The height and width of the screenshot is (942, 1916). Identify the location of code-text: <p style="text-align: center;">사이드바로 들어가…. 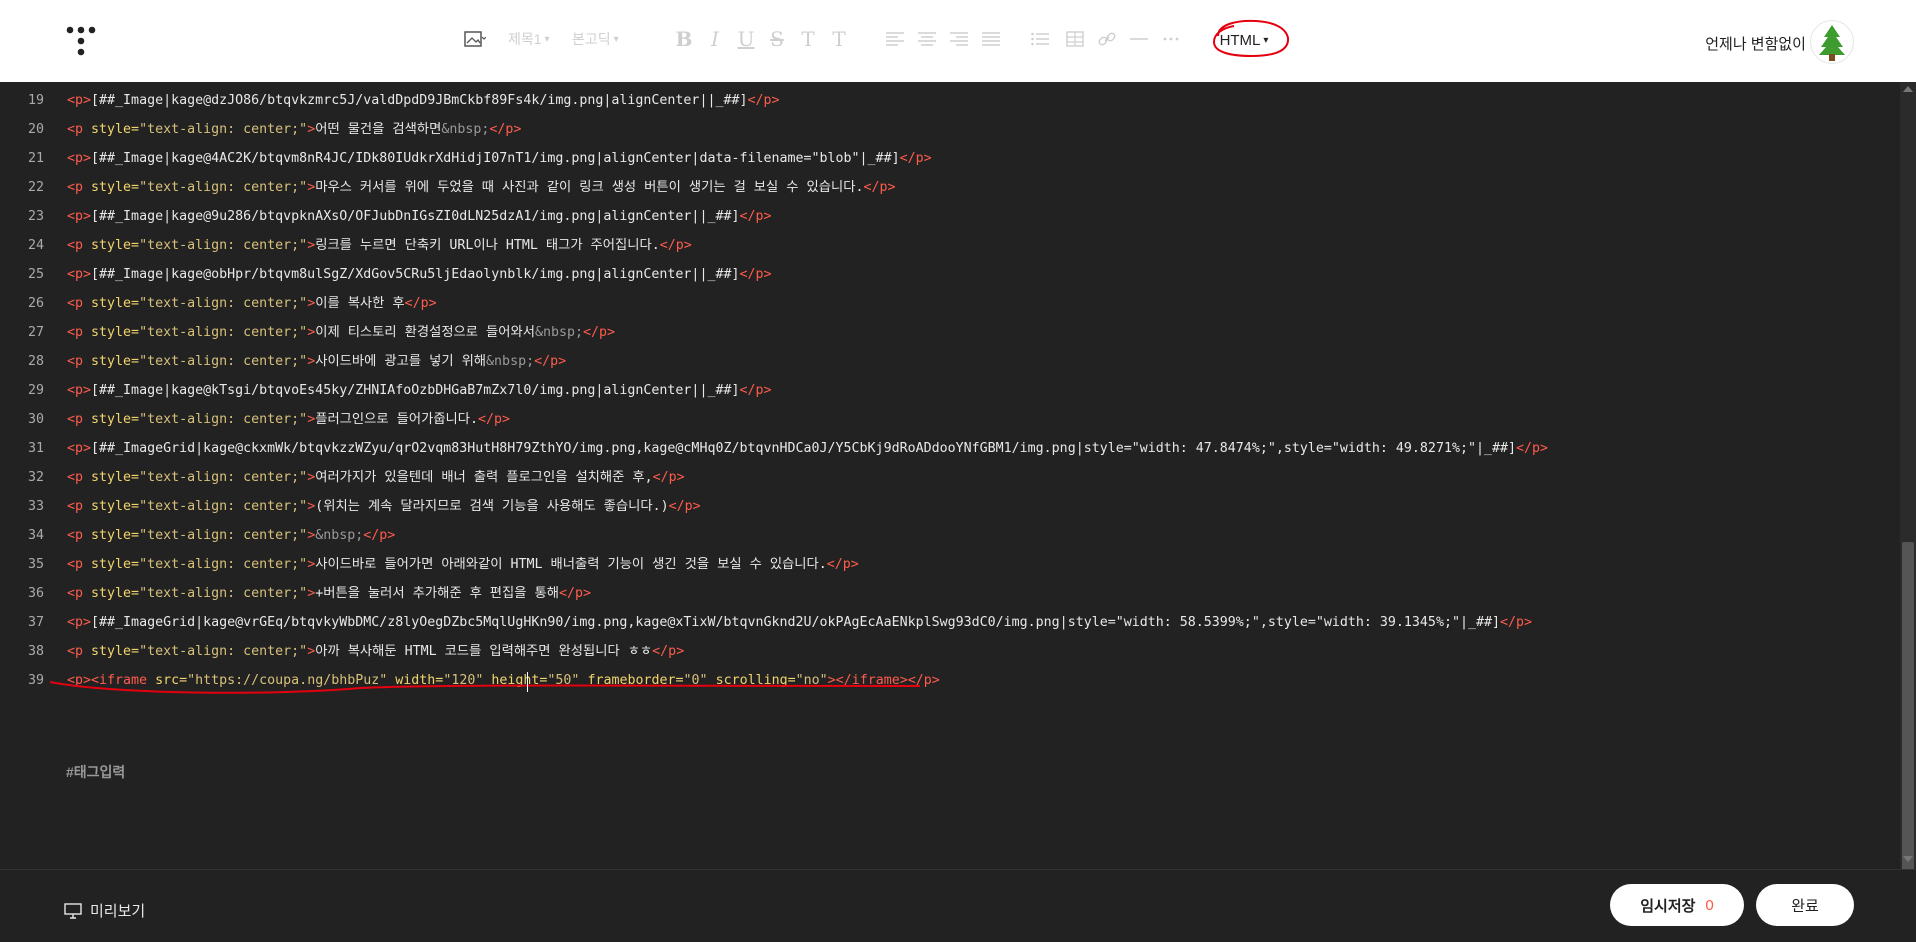
(463, 564).